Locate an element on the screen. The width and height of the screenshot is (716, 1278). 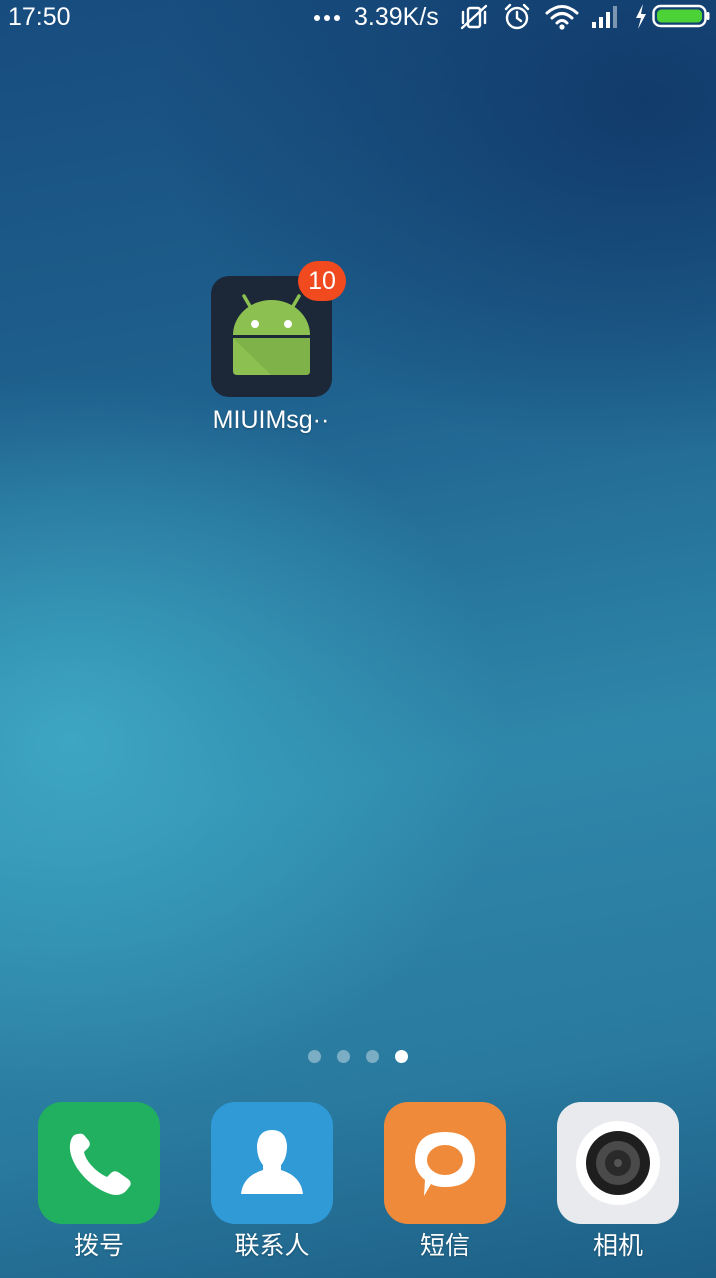
phone-app-icon is located at coordinates (99, 1163).